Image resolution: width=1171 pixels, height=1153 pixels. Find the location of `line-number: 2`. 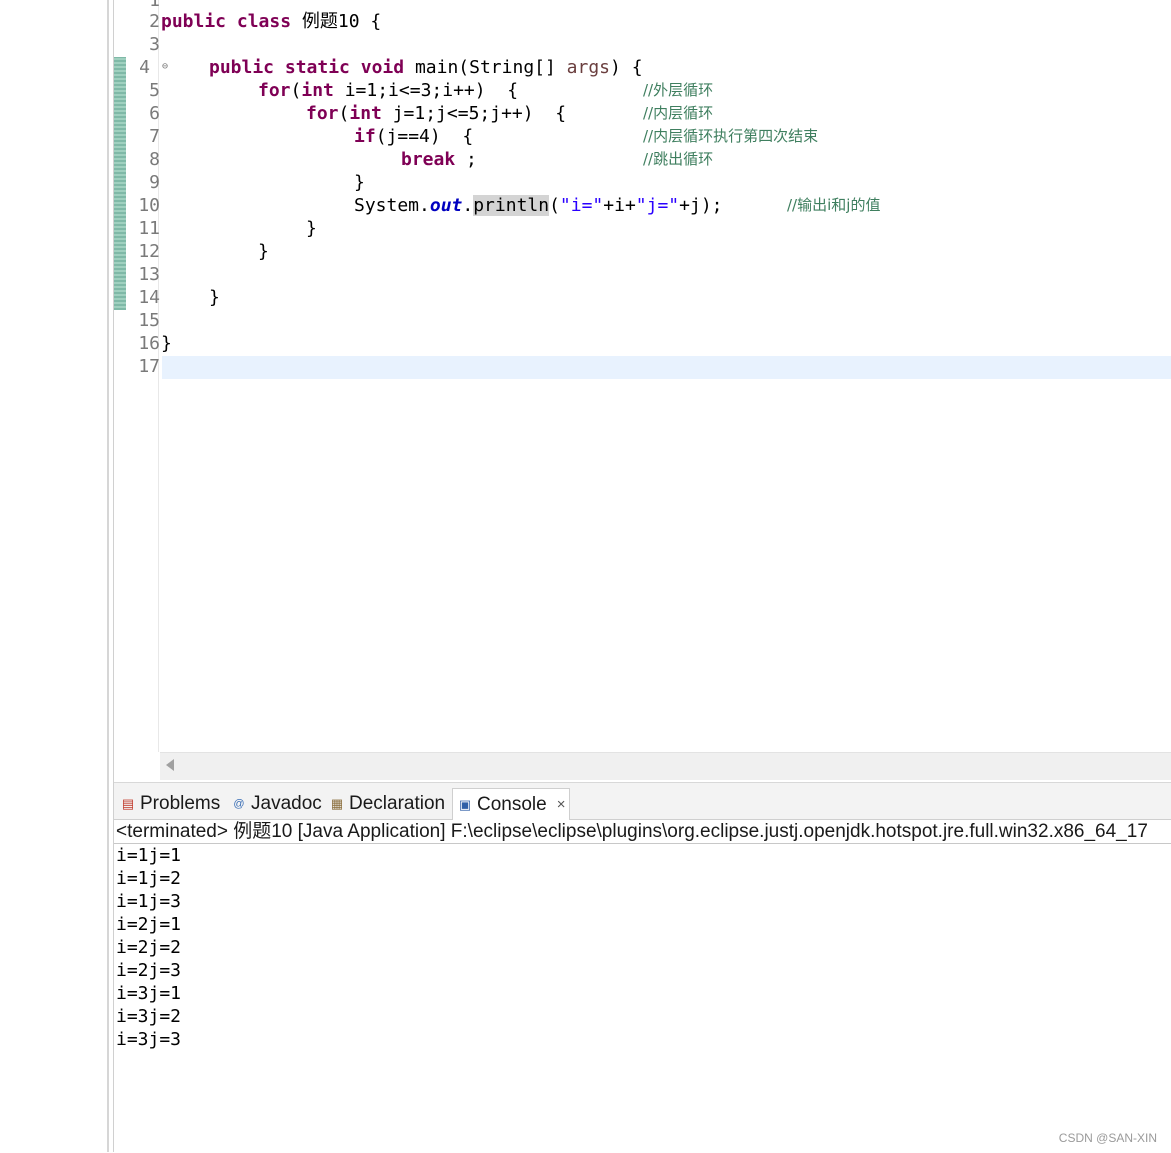

line-number: 2 is located at coordinates (154, 21).